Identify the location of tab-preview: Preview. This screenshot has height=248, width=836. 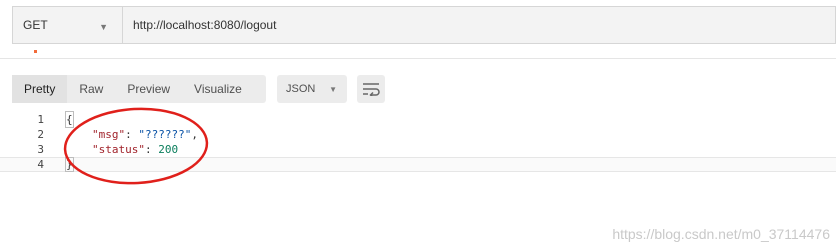
(148, 89).